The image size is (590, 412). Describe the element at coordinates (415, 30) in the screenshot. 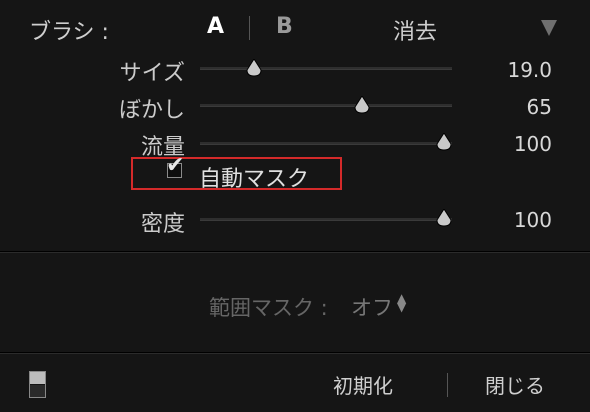

I see `erase-button: 消去` at that location.